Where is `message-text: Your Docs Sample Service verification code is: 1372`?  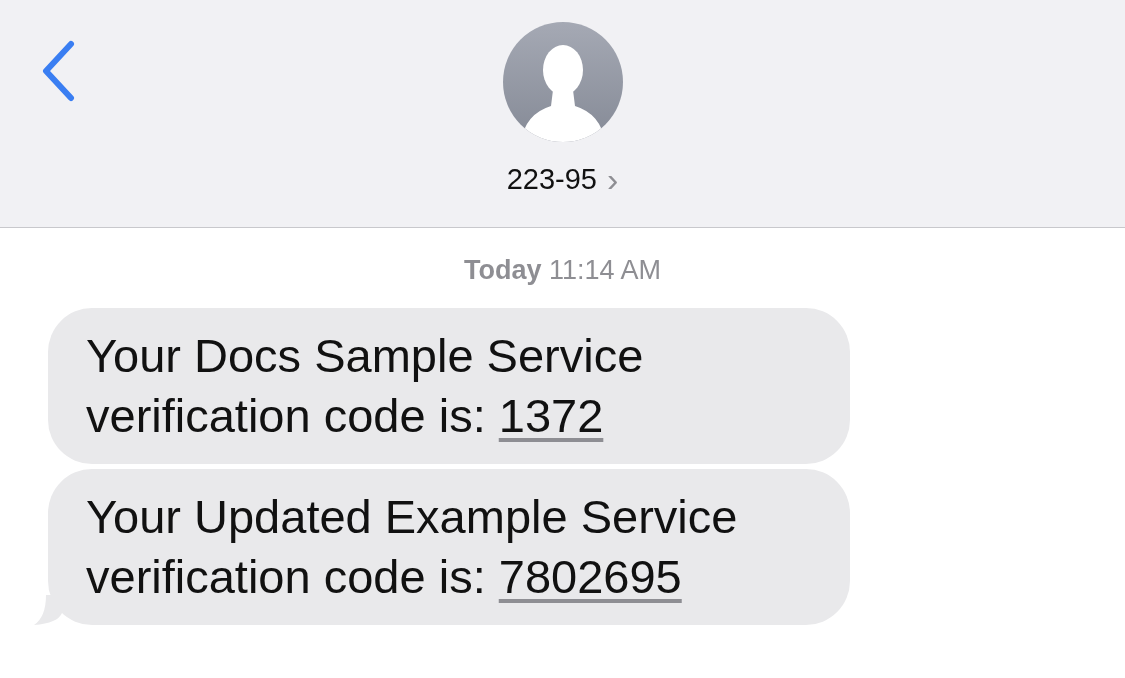
message-text: Your Docs Sample Service verification code is: 1372 is located at coordinates (365, 386).